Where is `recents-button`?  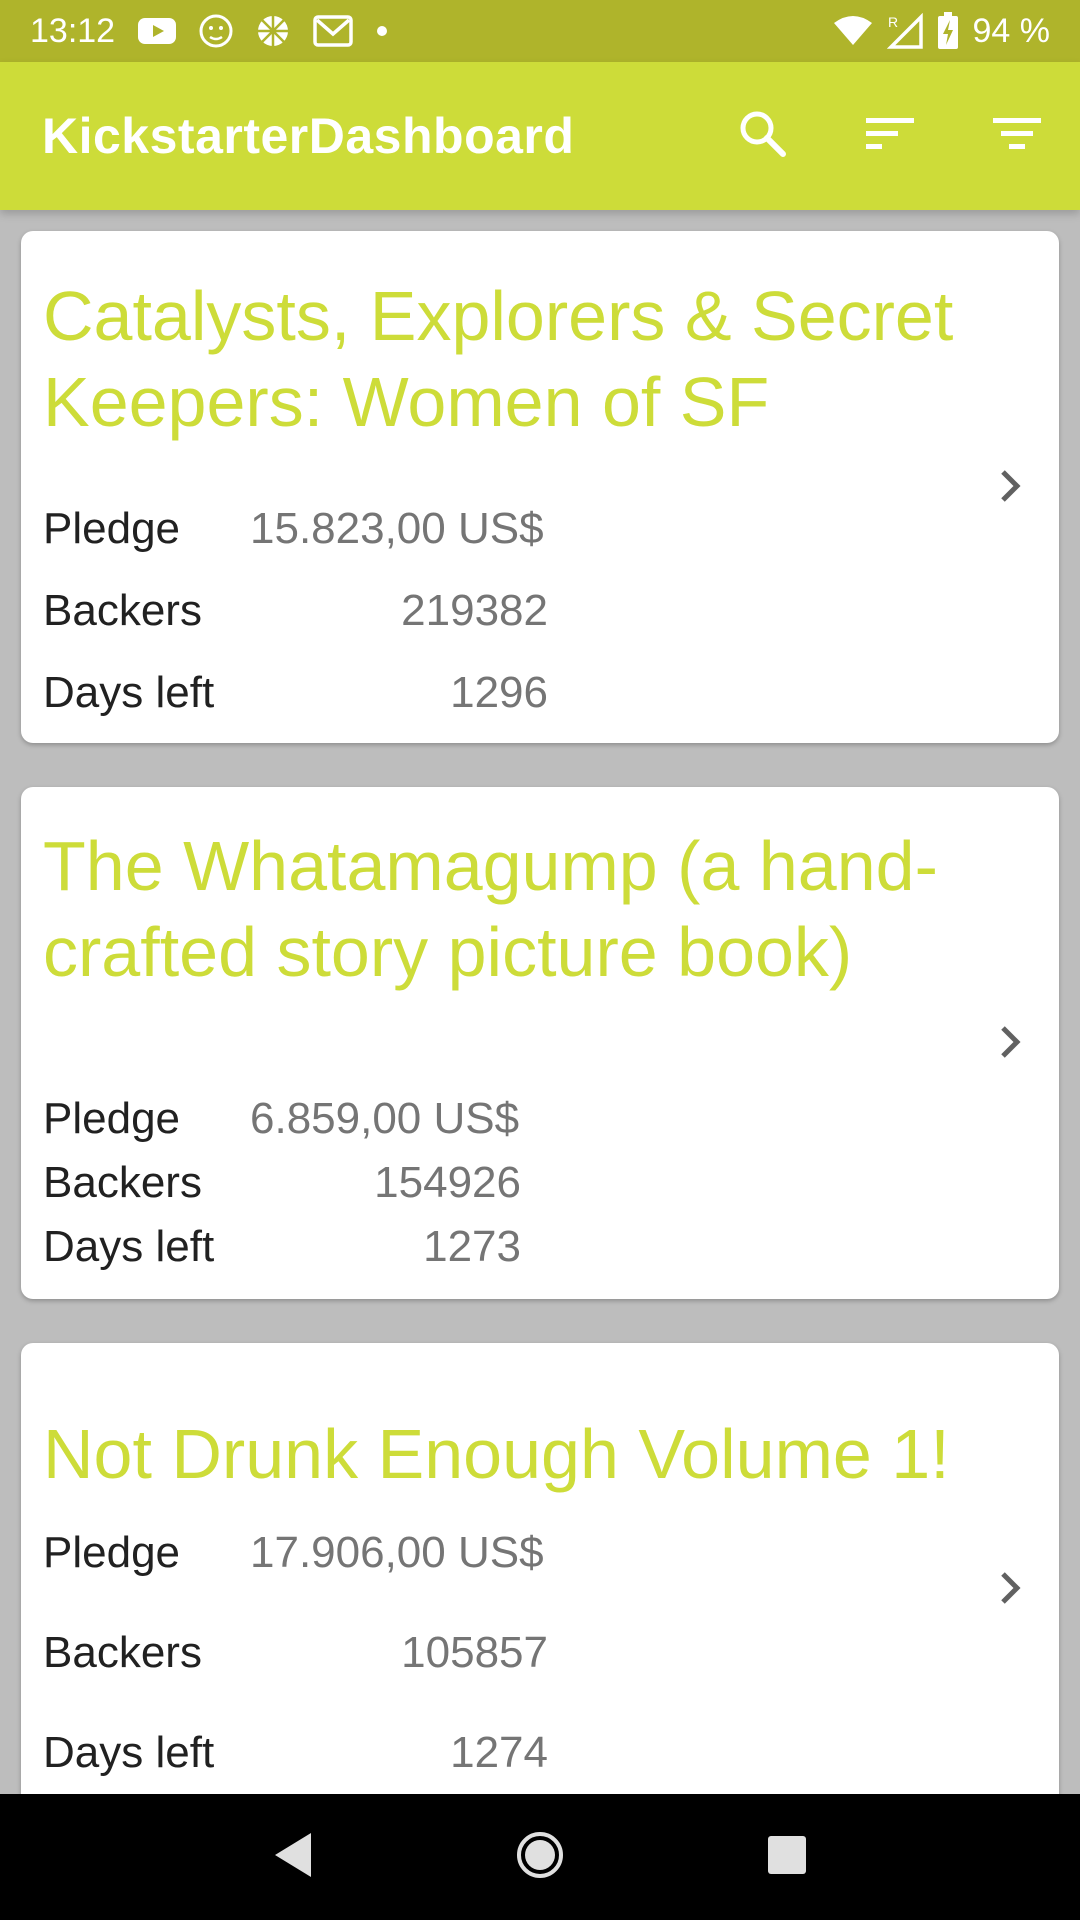
recents-button is located at coordinates (787, 1857).